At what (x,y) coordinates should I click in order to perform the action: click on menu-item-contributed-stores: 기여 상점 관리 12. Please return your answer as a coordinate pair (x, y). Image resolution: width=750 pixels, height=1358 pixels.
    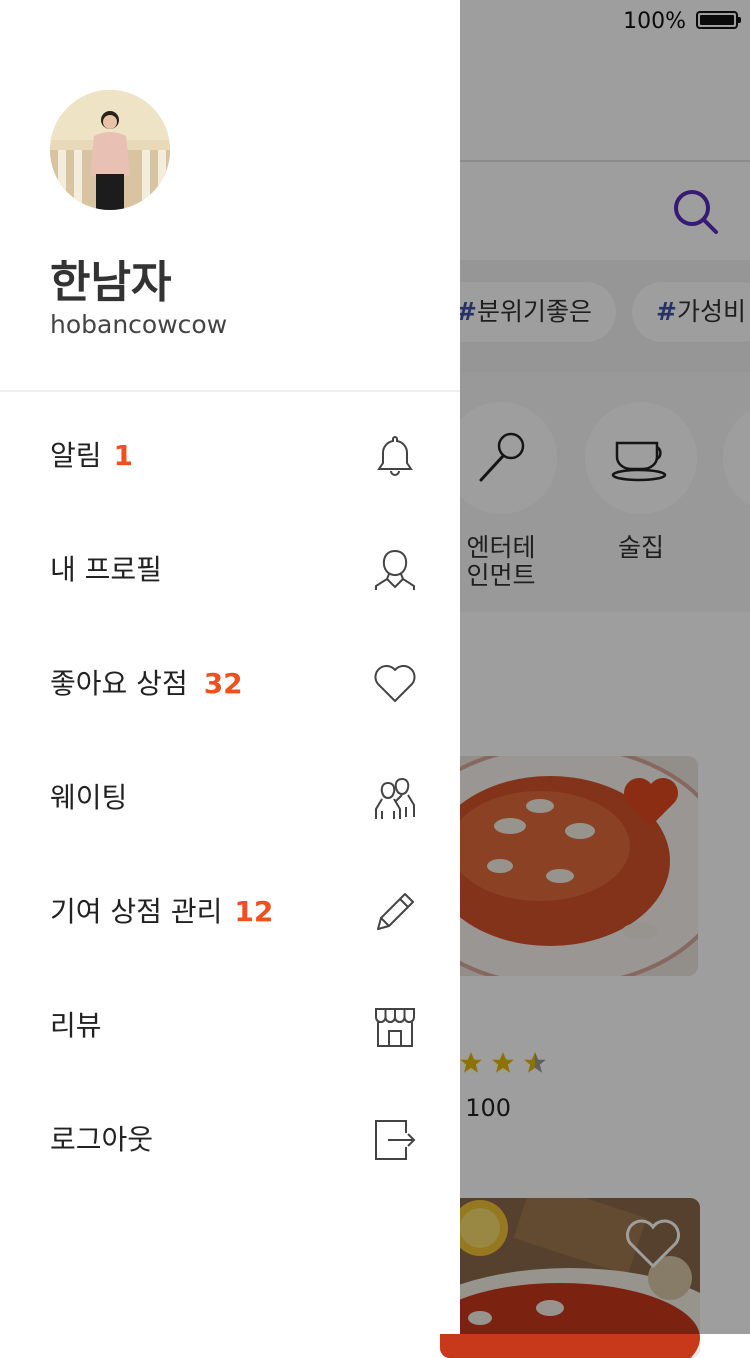
    Looking at the image, I should click on (230, 912).